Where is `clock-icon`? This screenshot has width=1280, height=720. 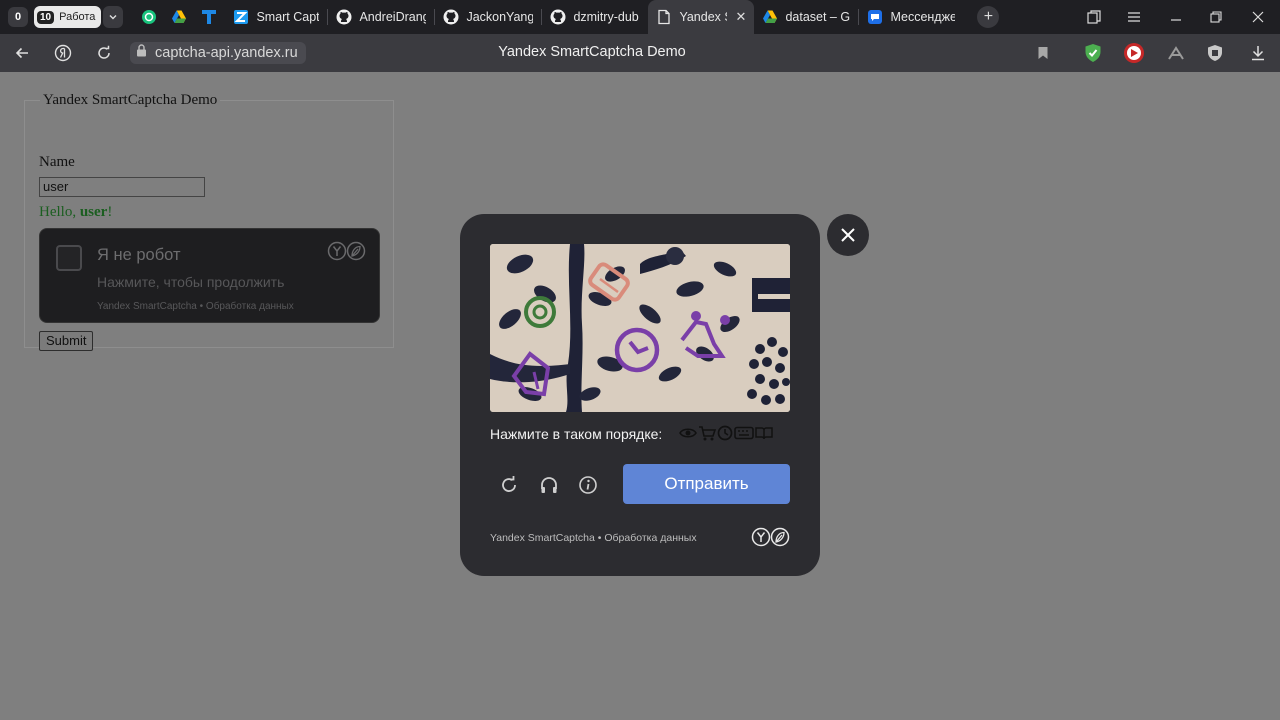
clock-icon is located at coordinates (725, 435).